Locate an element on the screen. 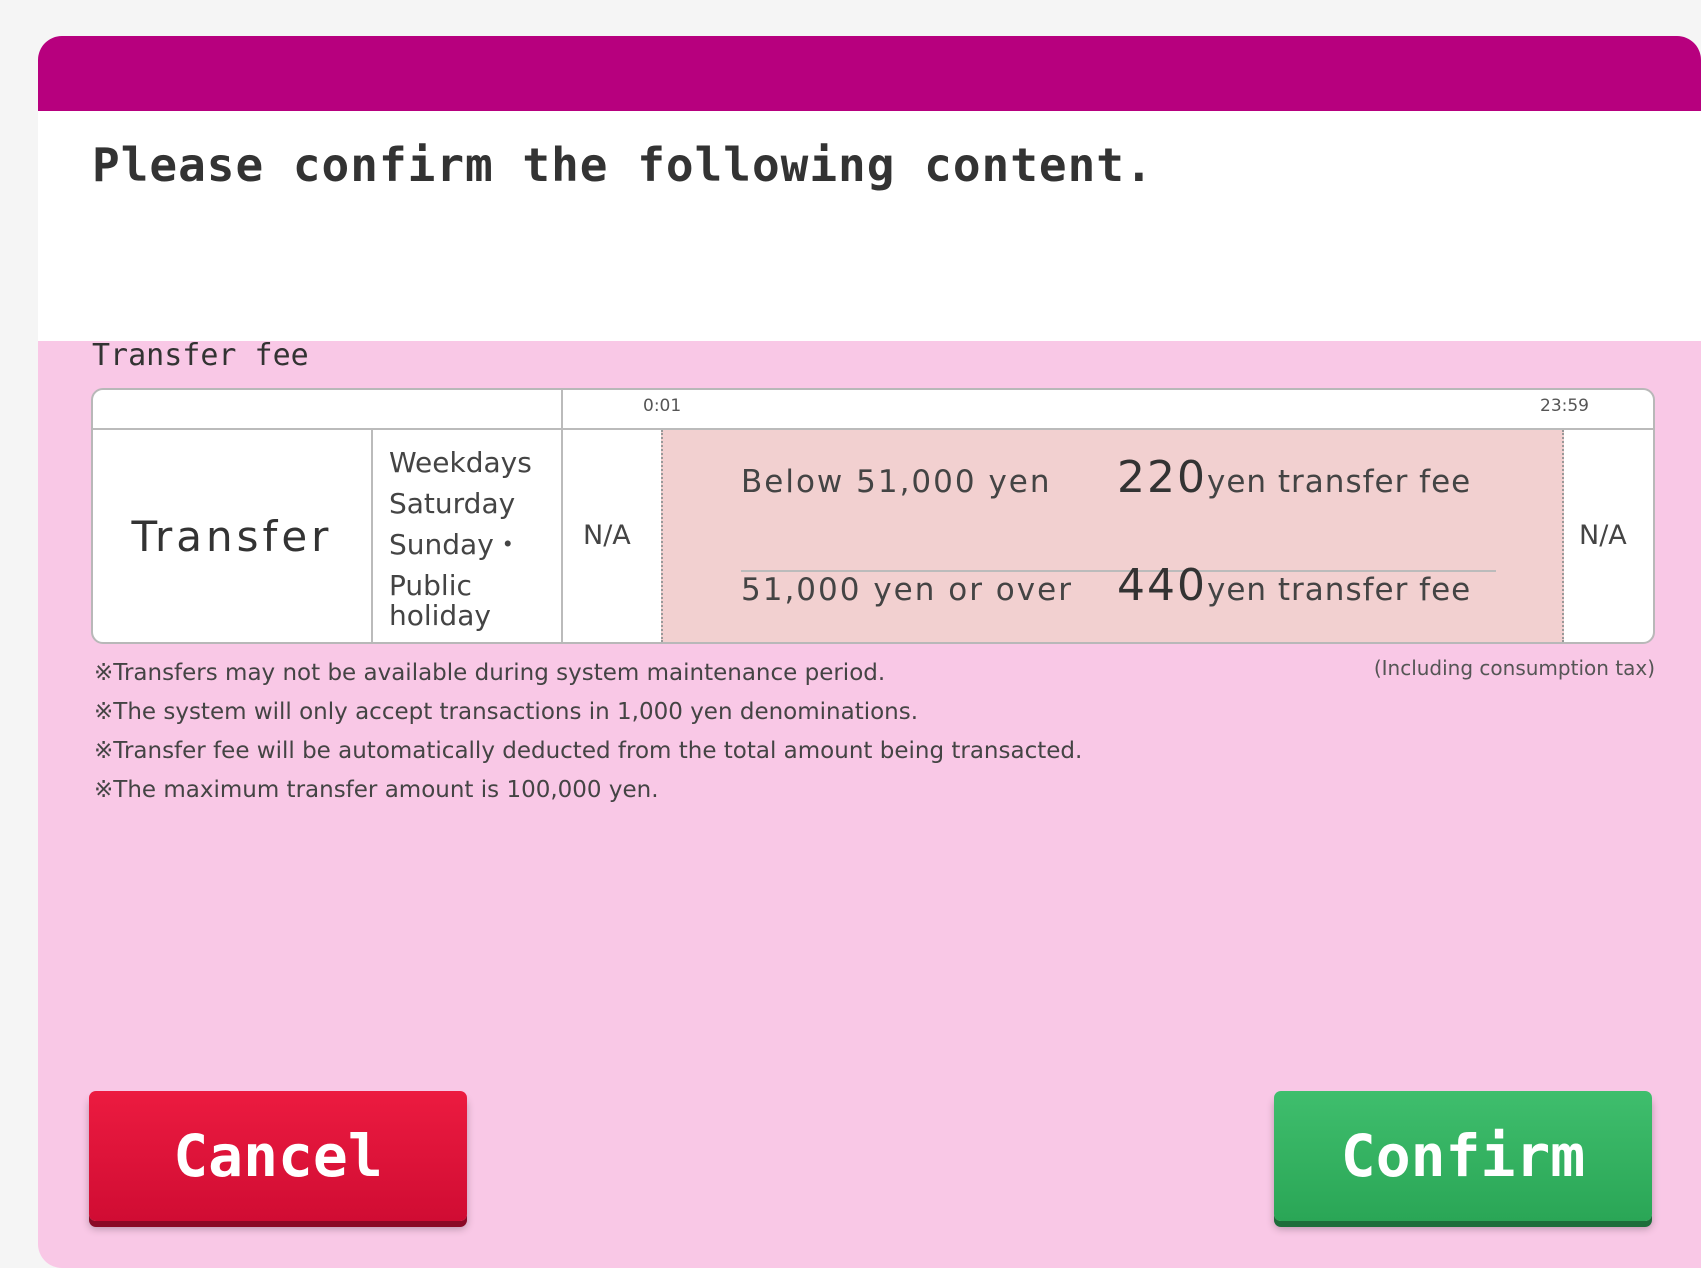  day-label: Saturday is located at coordinates (452, 503).